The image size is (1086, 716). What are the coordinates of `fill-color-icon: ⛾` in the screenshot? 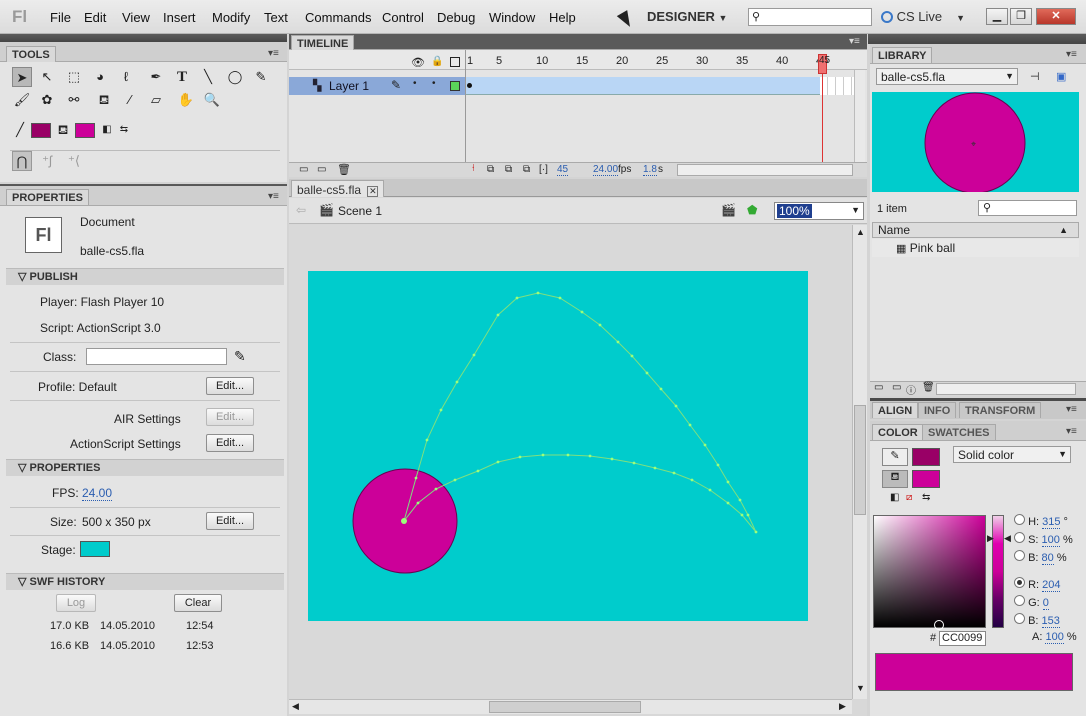 It's located at (895, 479).